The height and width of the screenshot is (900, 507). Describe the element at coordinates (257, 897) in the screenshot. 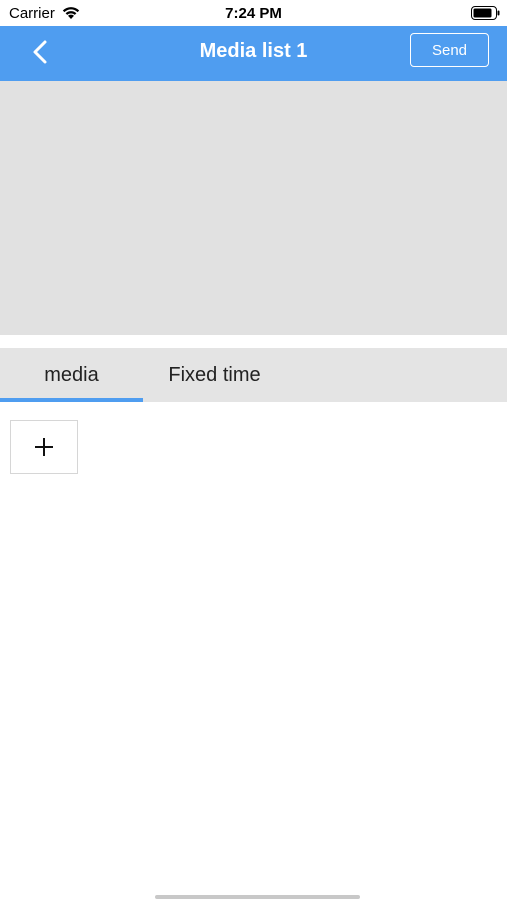

I see `home-indicator` at that location.